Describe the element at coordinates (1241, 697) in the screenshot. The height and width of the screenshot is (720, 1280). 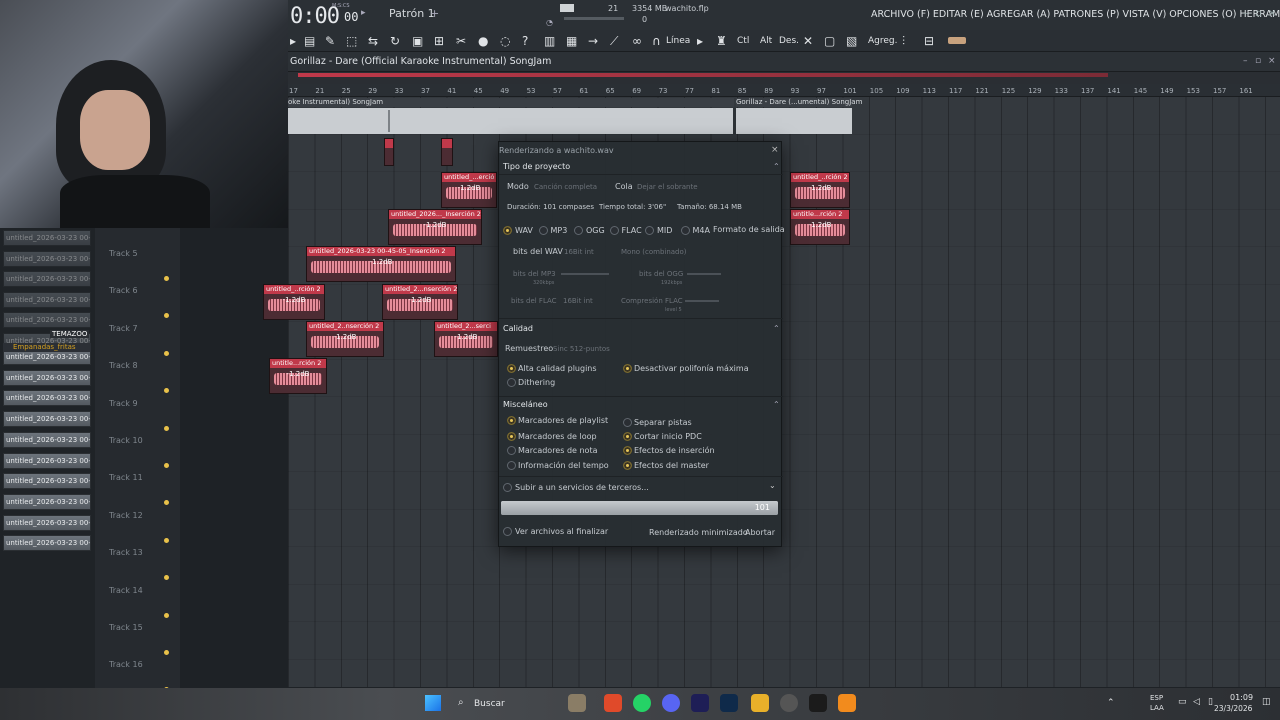
I see `clock-time: 01:09` at that location.